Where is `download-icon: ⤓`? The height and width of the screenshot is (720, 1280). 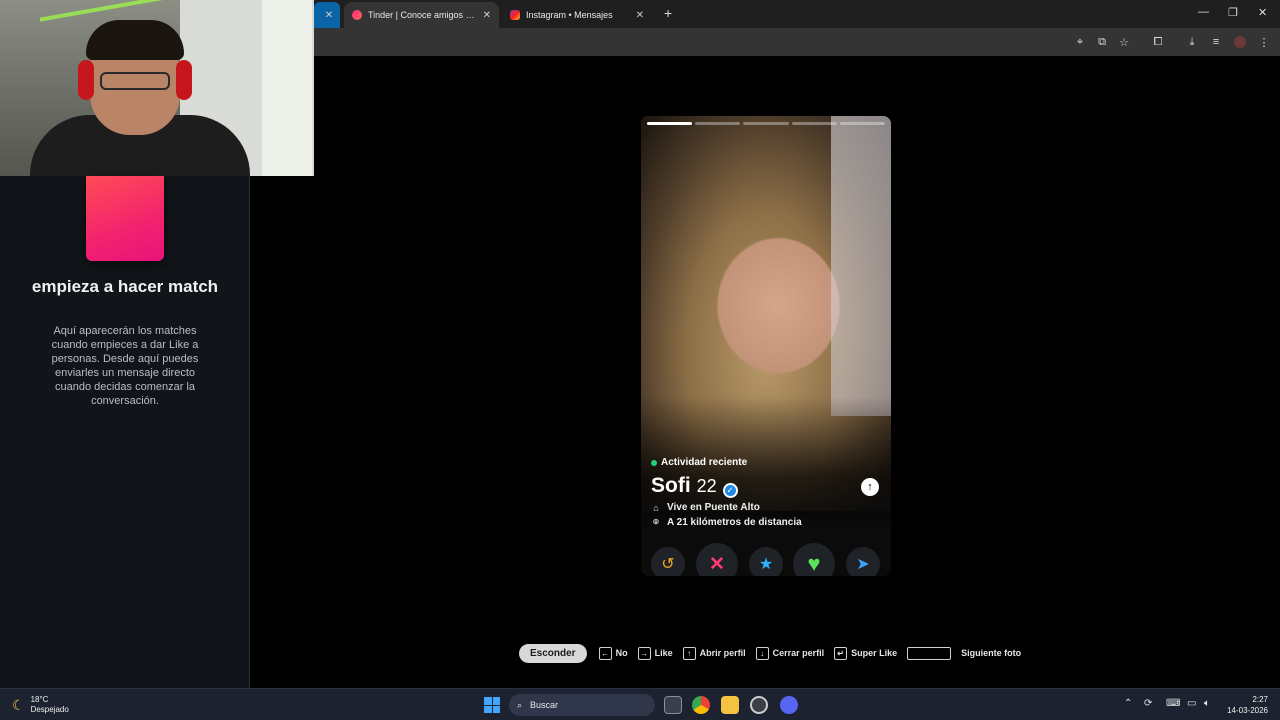 download-icon: ⤓ is located at coordinates (1192, 42).